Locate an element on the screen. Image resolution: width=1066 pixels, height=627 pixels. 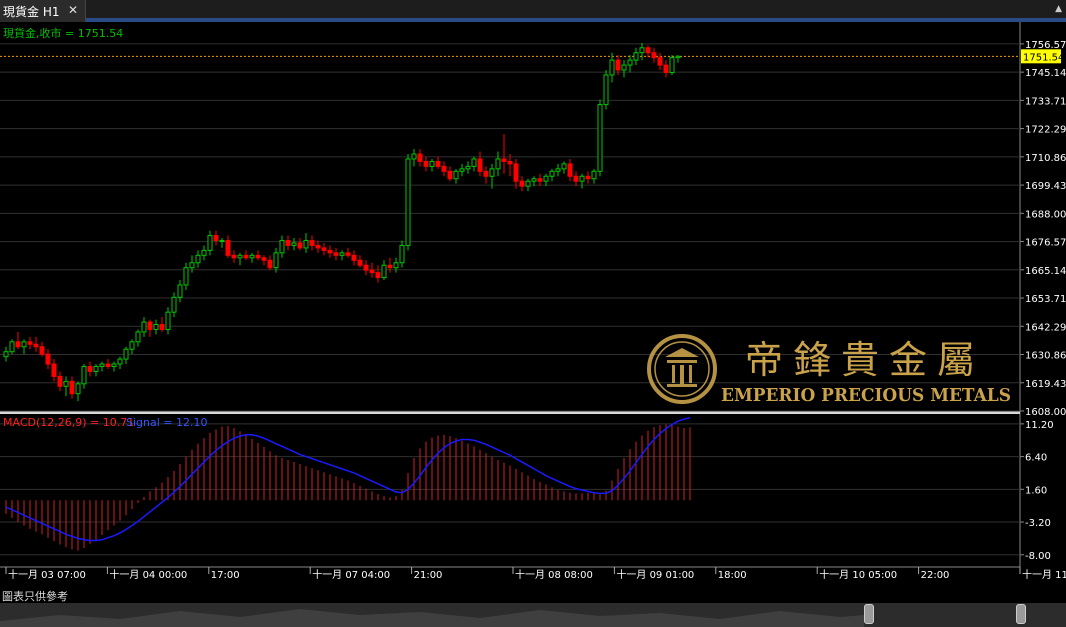
time-tick-label: 十一月 09 01:00 is located at coordinates (655, 574).